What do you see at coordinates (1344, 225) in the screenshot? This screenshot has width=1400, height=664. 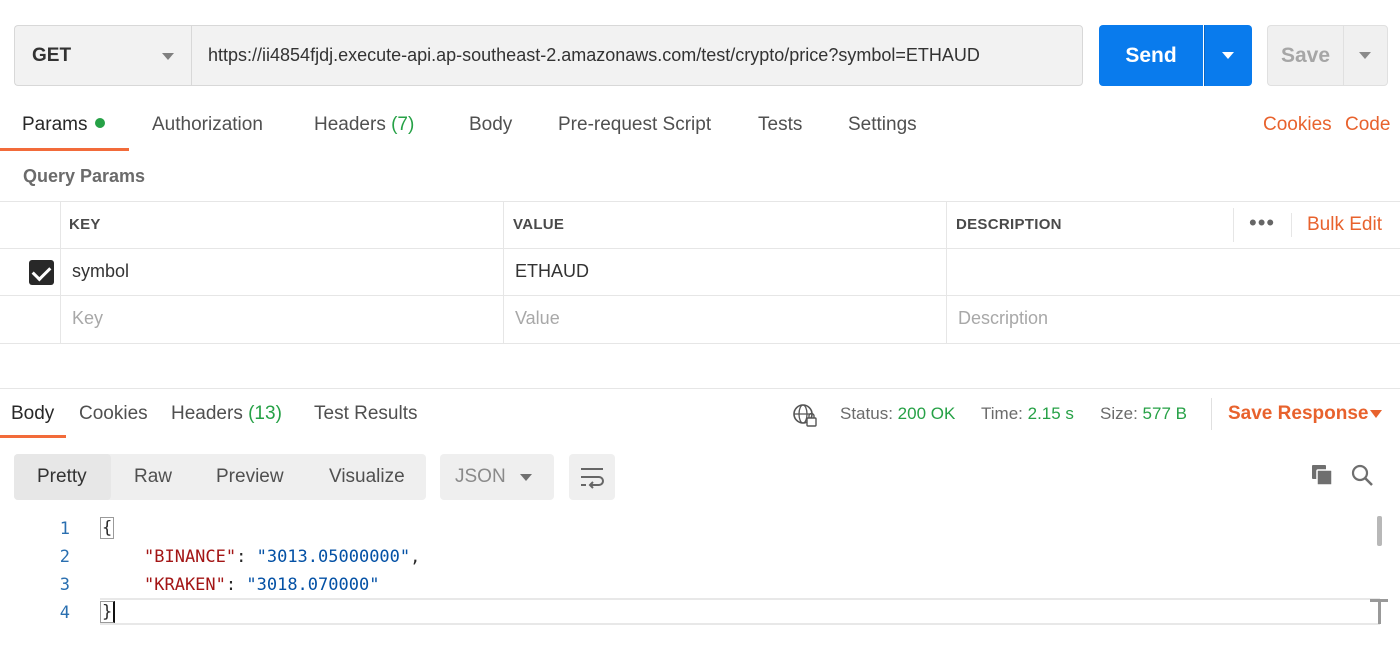 I see `bulk-edit-link: Bulk Edit` at bounding box center [1344, 225].